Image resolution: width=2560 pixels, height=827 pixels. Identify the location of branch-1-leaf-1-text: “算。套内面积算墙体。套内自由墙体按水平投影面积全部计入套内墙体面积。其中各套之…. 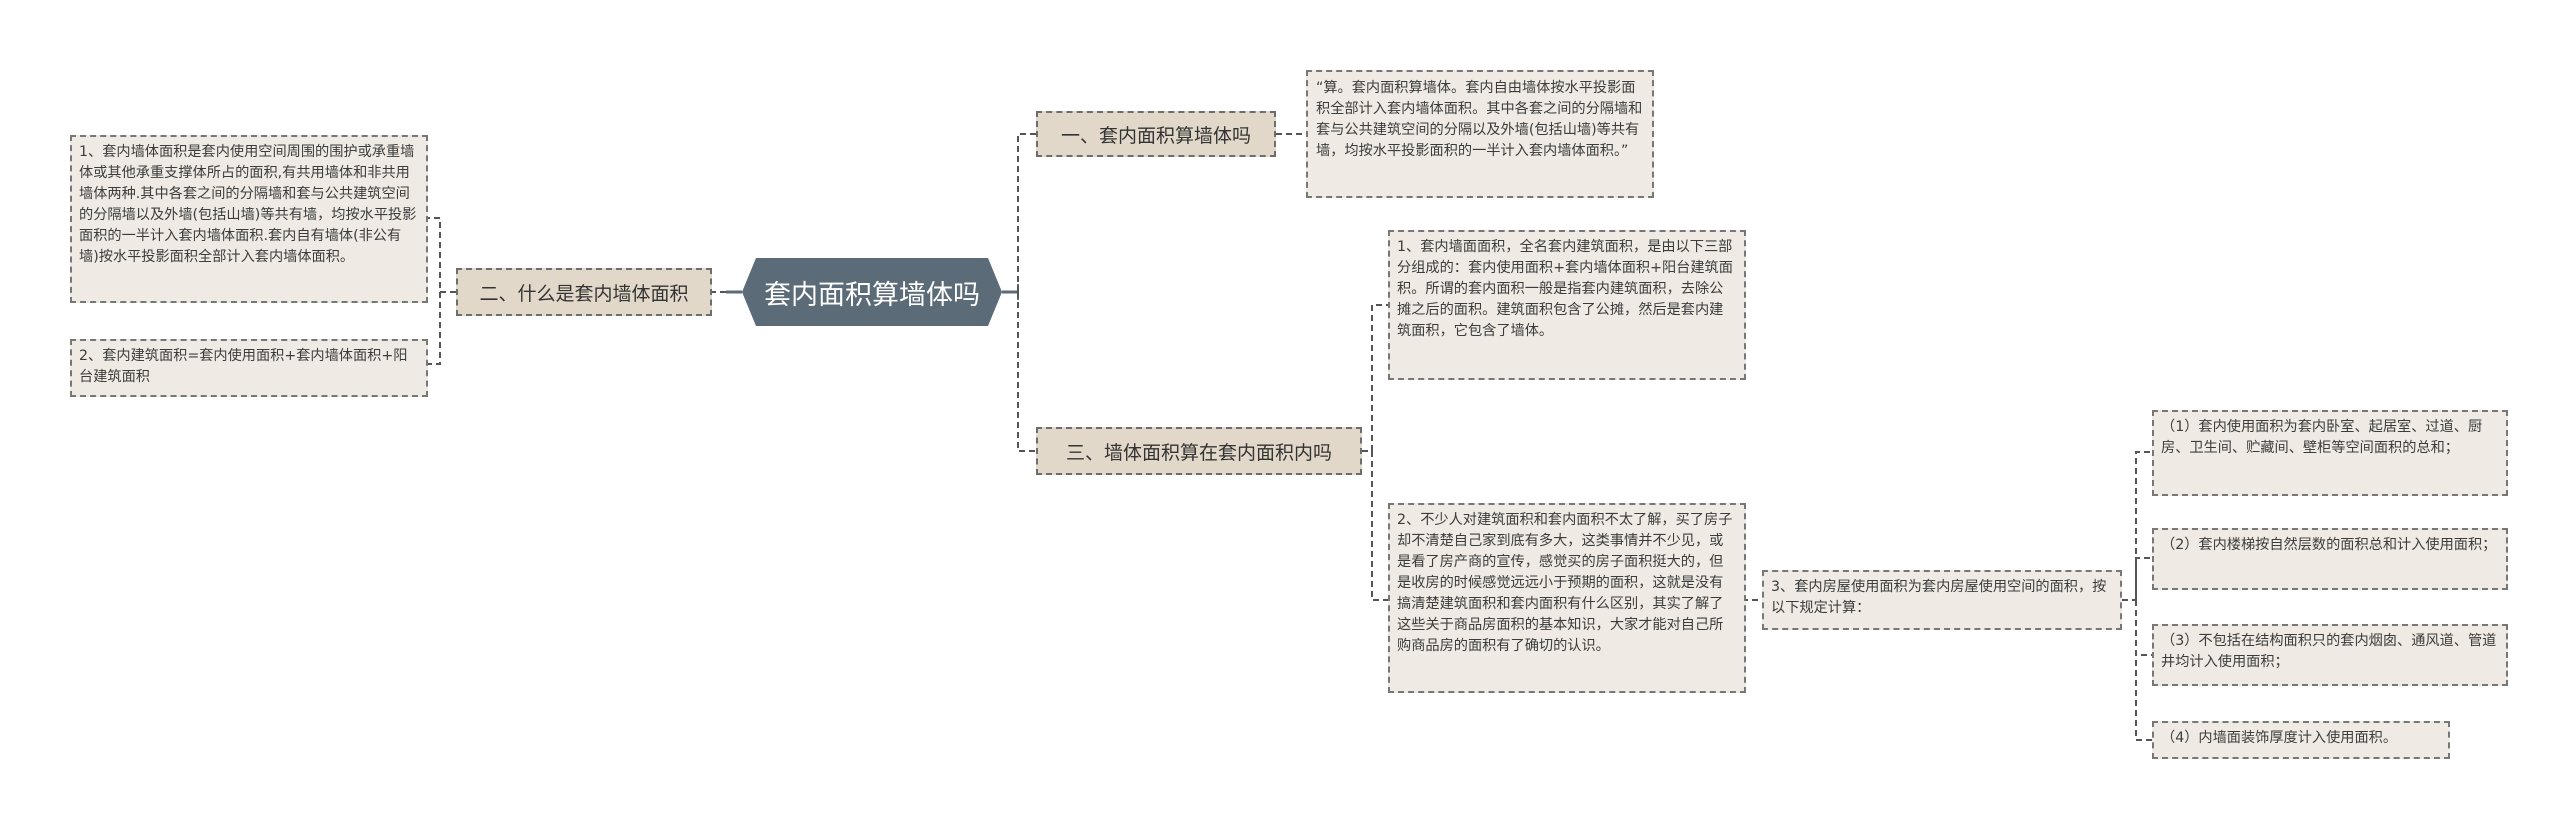
(1479, 119).